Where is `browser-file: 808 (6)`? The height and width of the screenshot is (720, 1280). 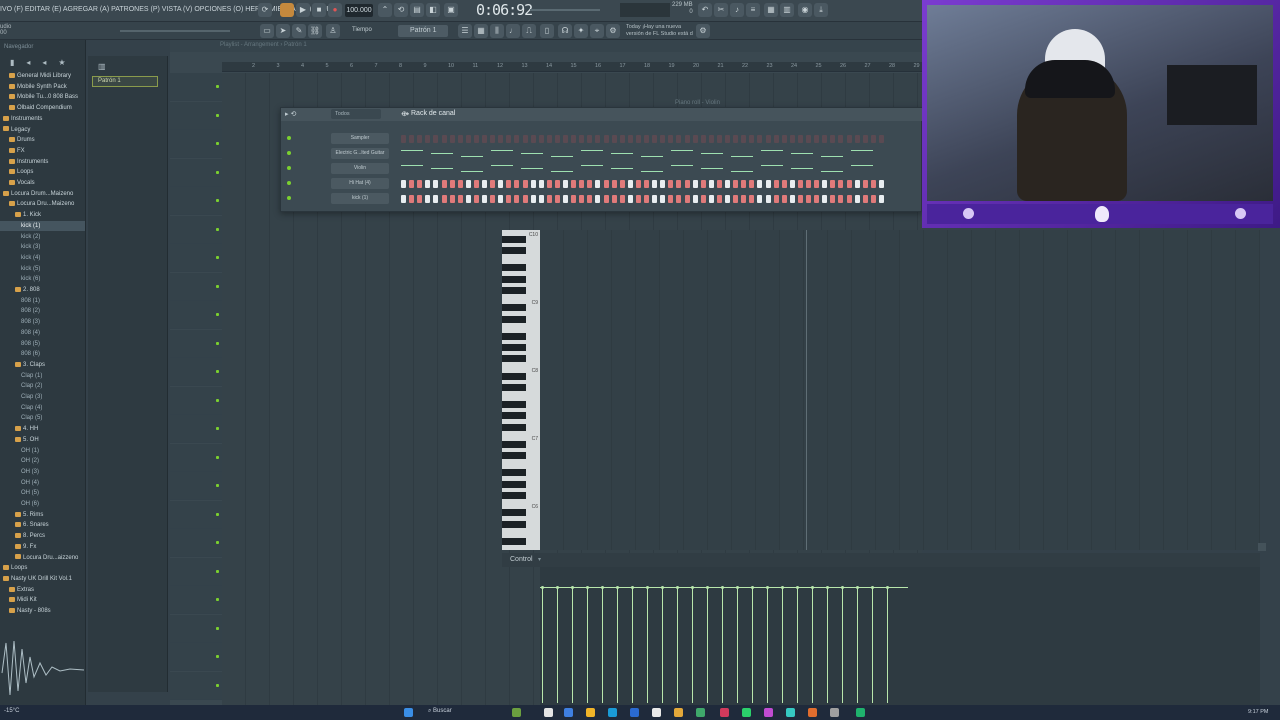
browser-file: 808 (6) is located at coordinates (42, 354).